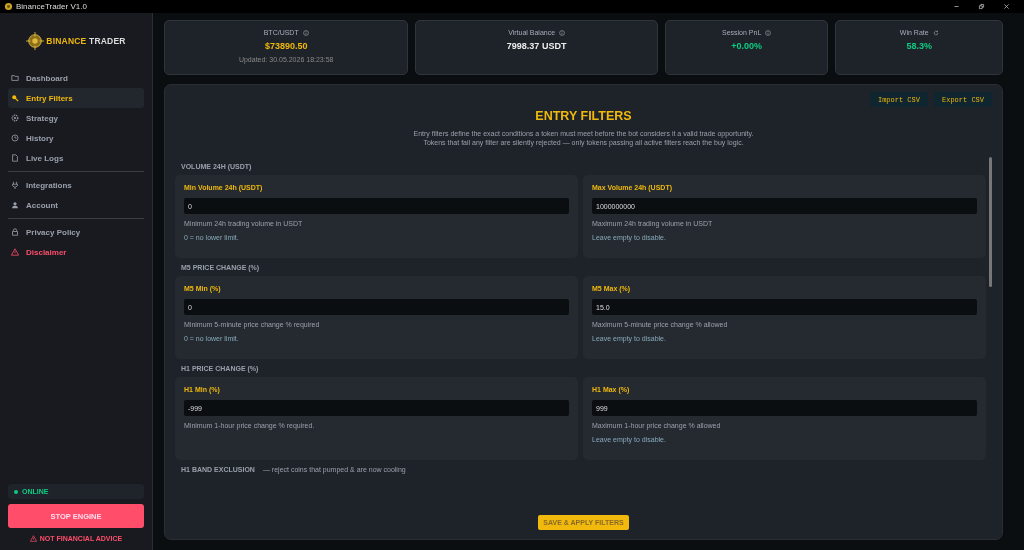 The width and height of the screenshot is (1024, 550). I want to click on sidebar-item: Entry Filters, so click(76, 98).